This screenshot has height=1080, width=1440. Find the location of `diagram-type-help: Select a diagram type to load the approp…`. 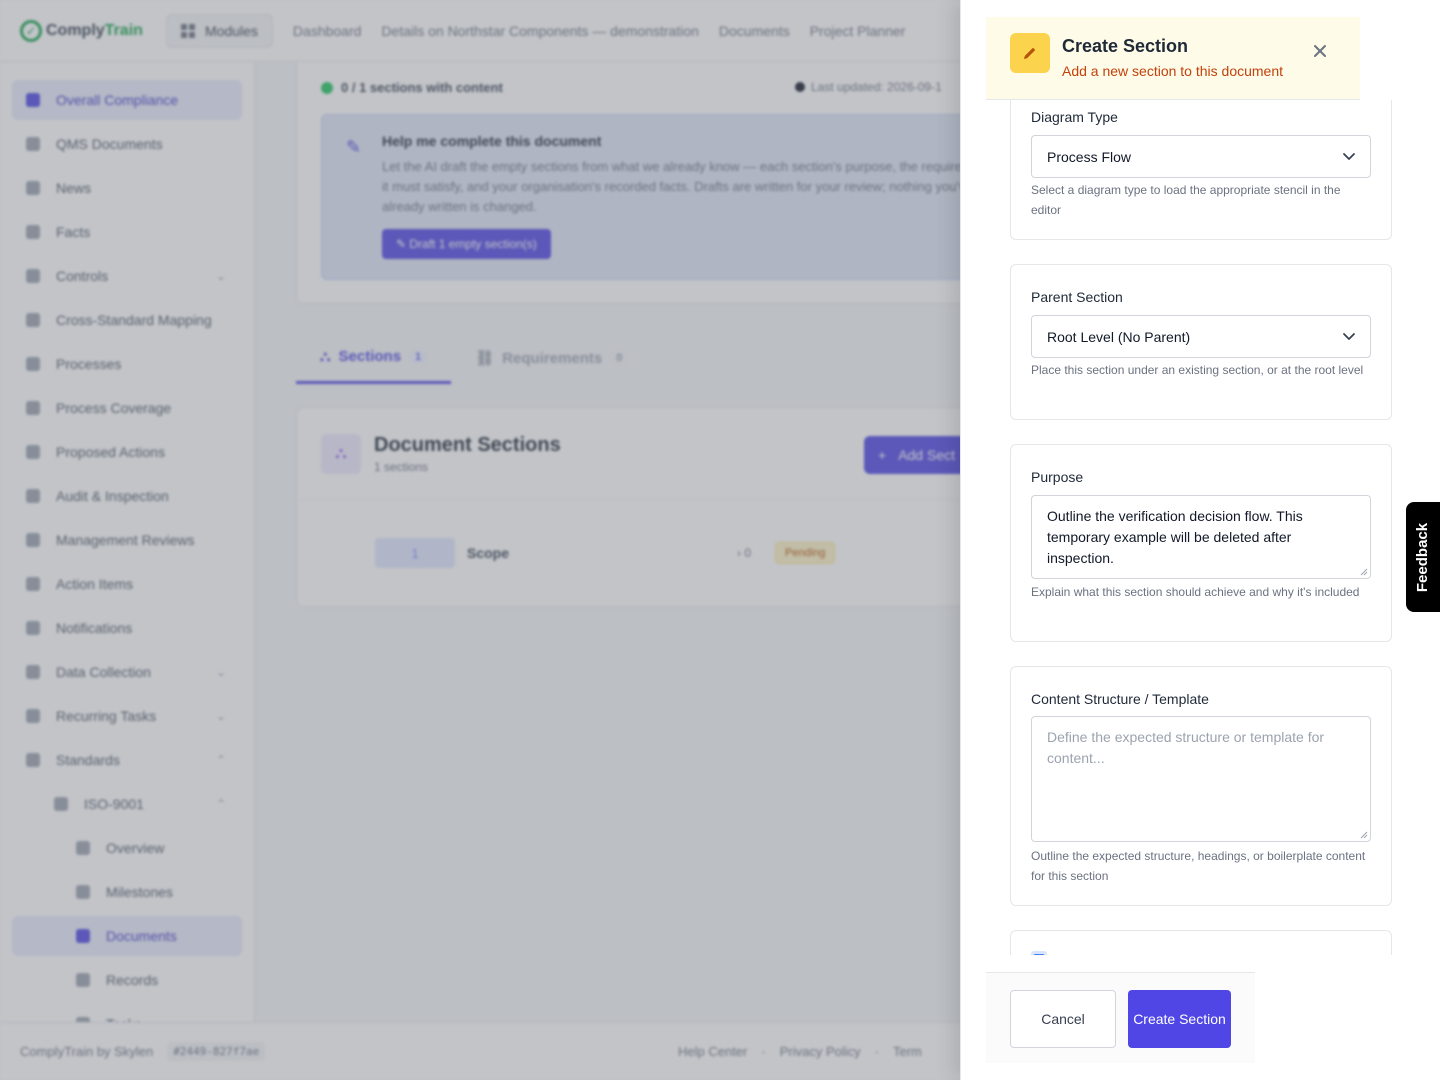

diagram-type-help: Select a diagram type to load the approp… is located at coordinates (1186, 200).